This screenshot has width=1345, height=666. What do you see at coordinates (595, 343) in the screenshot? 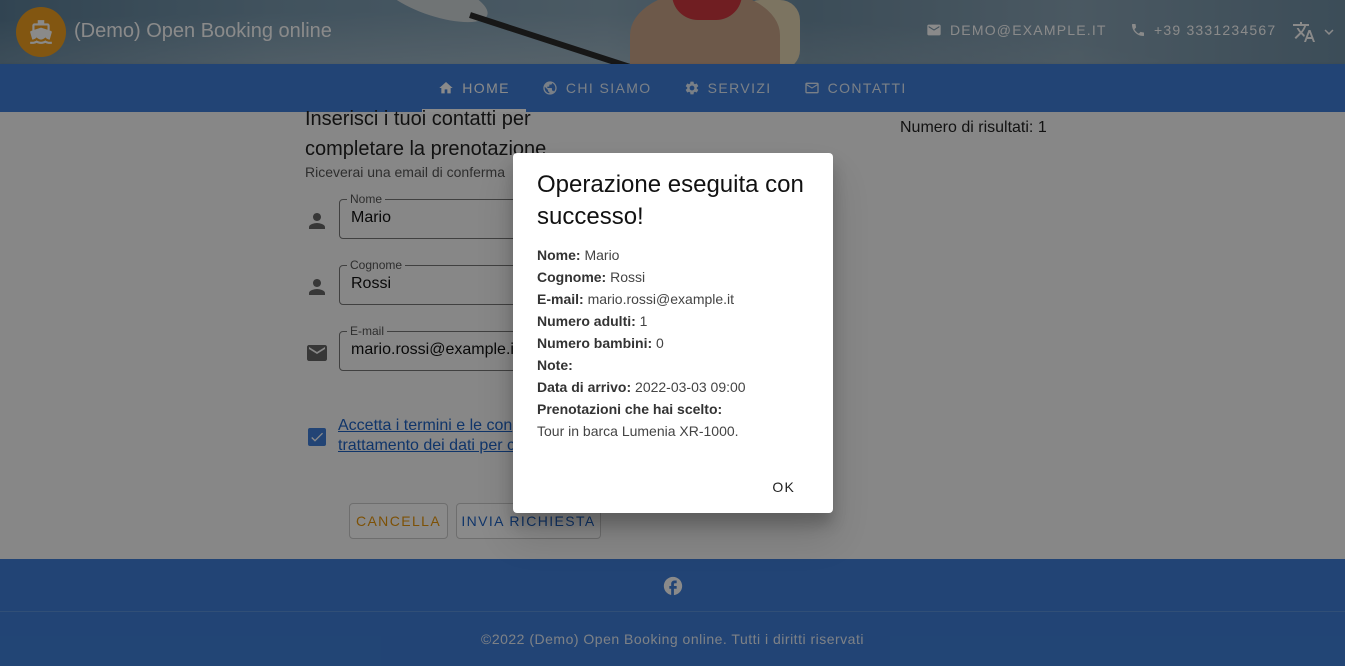
I see `summary-label: Numero bambini:` at bounding box center [595, 343].